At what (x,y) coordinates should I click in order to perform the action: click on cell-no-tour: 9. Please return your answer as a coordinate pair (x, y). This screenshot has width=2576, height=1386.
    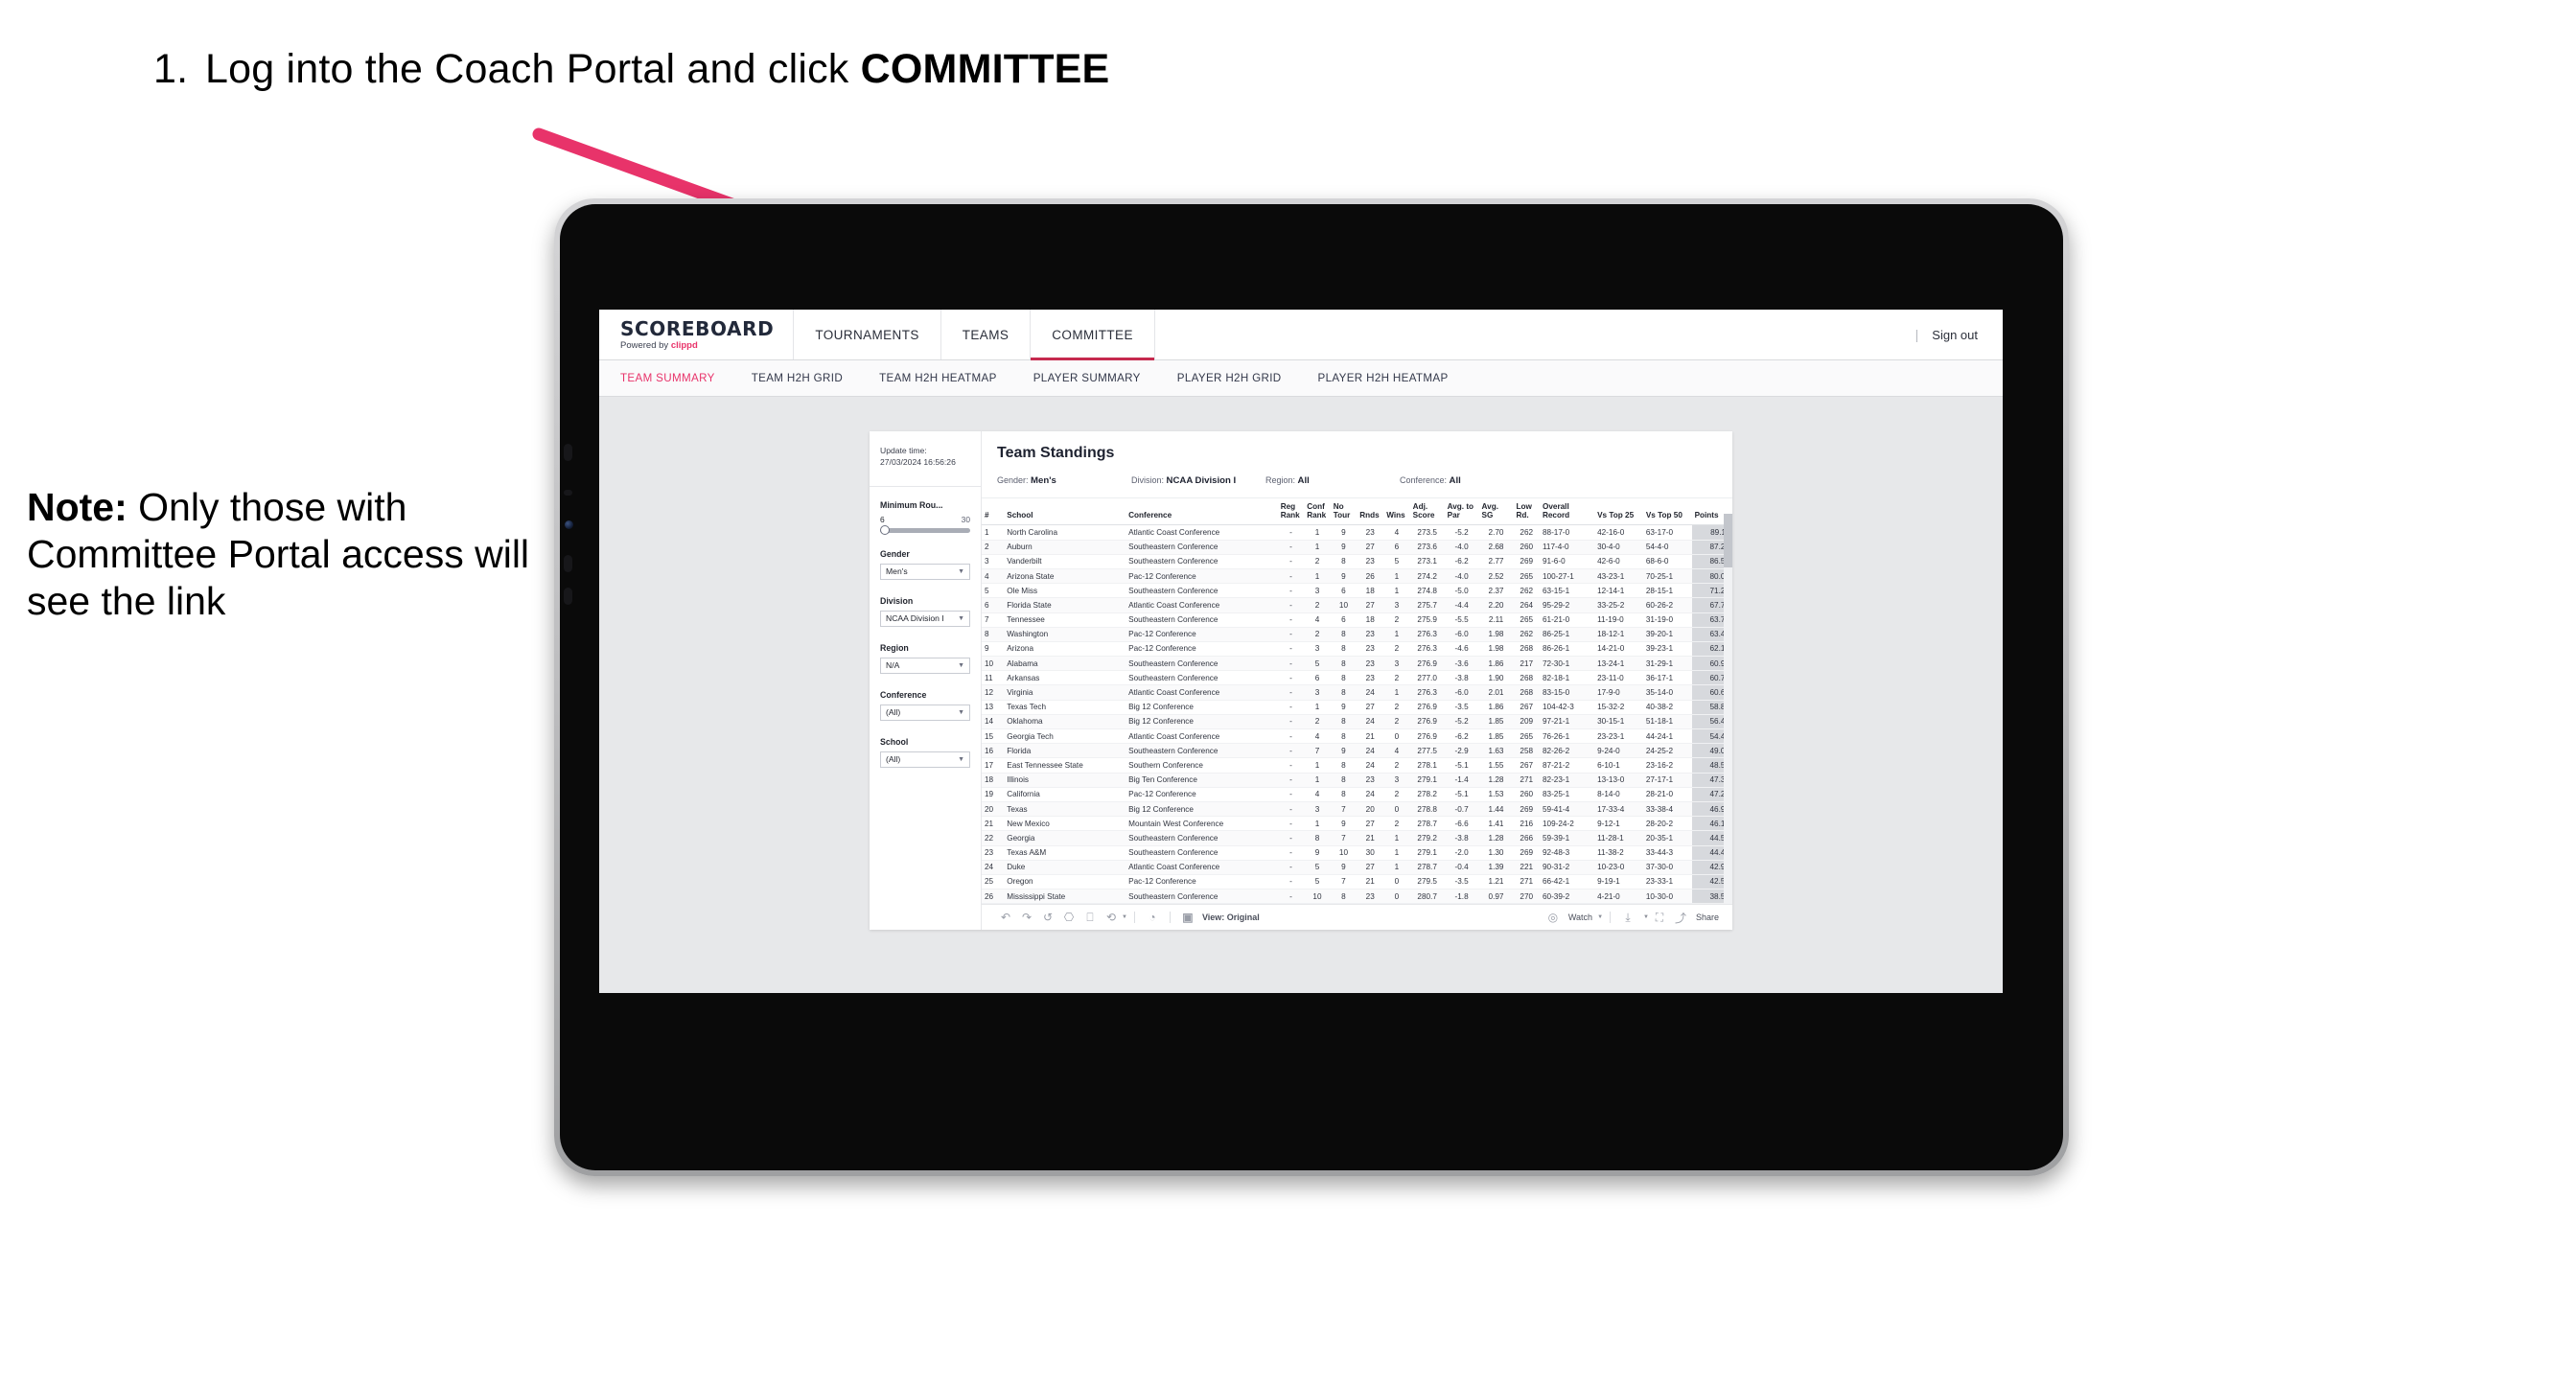
    Looking at the image, I should click on (1344, 708).